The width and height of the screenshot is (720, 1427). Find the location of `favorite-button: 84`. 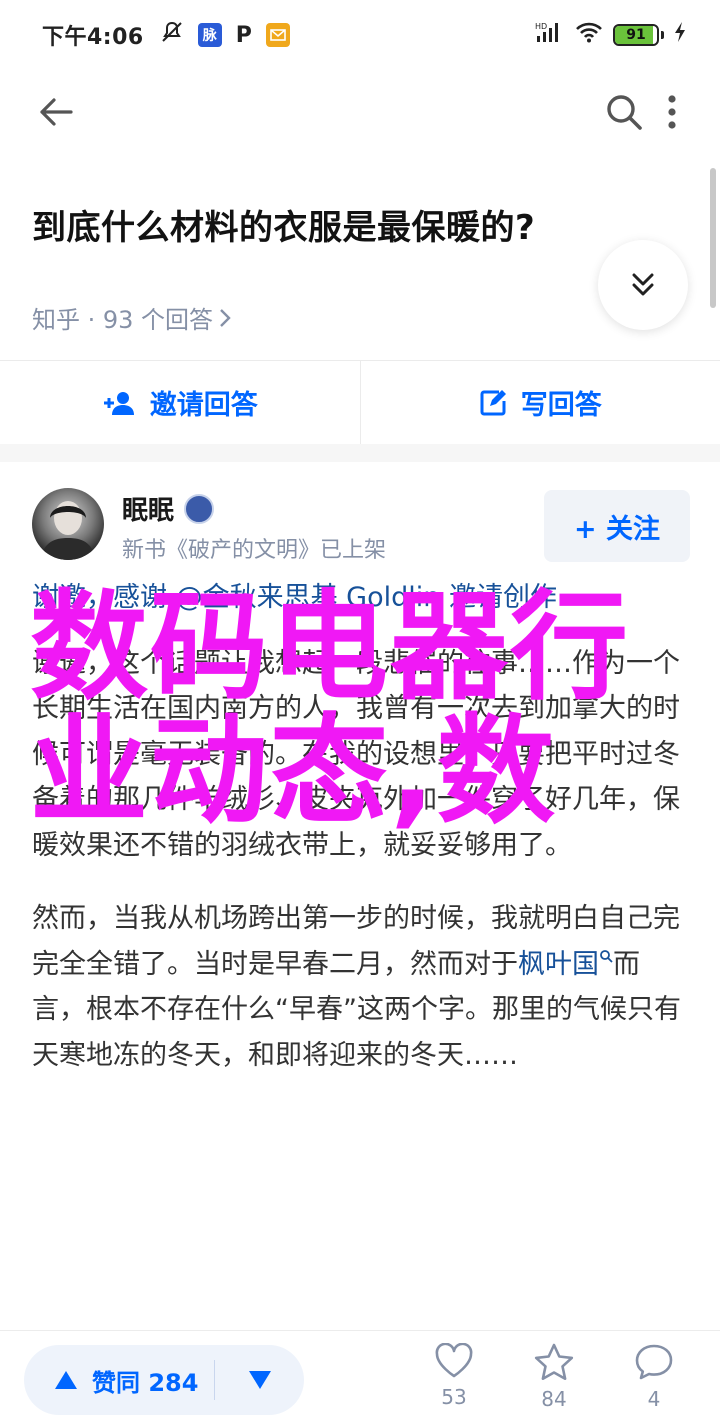

favorite-button: 84 is located at coordinates (554, 1377).